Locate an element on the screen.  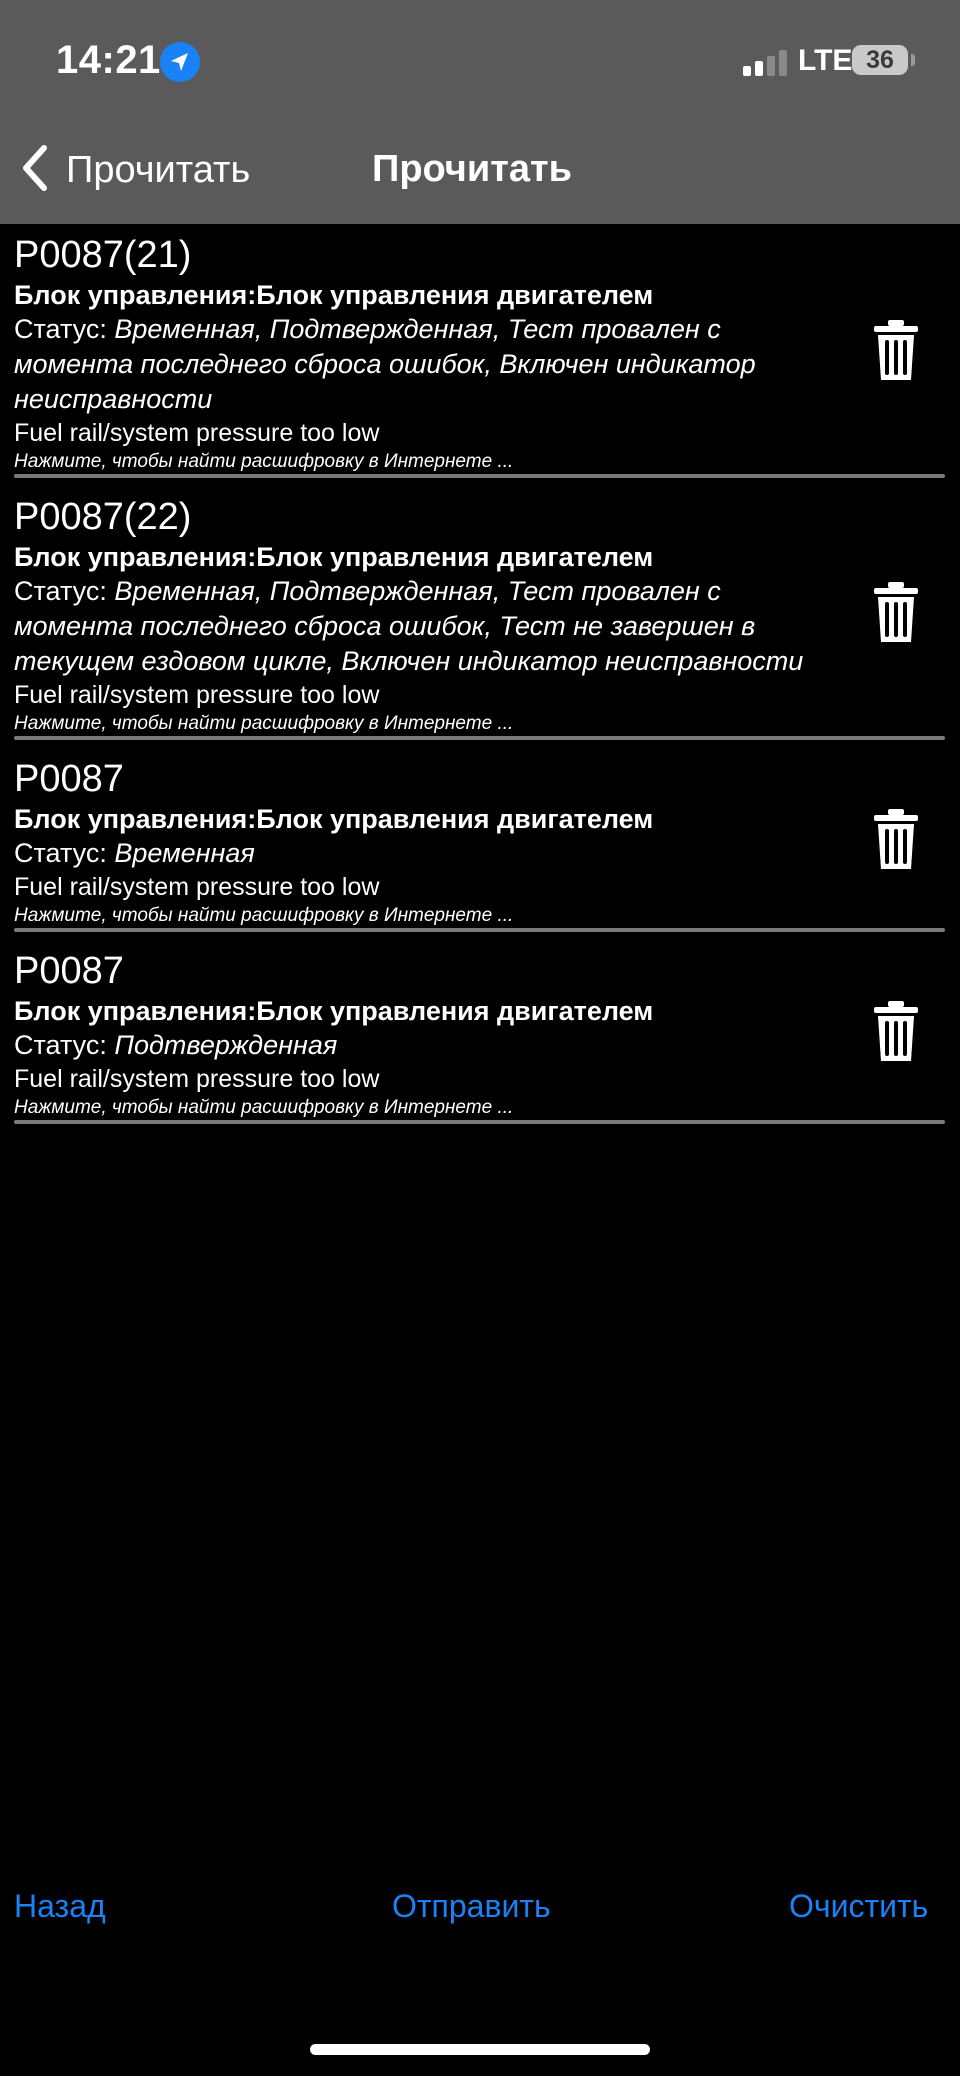
status-value: Подтвержденная is located at coordinates (226, 1045).